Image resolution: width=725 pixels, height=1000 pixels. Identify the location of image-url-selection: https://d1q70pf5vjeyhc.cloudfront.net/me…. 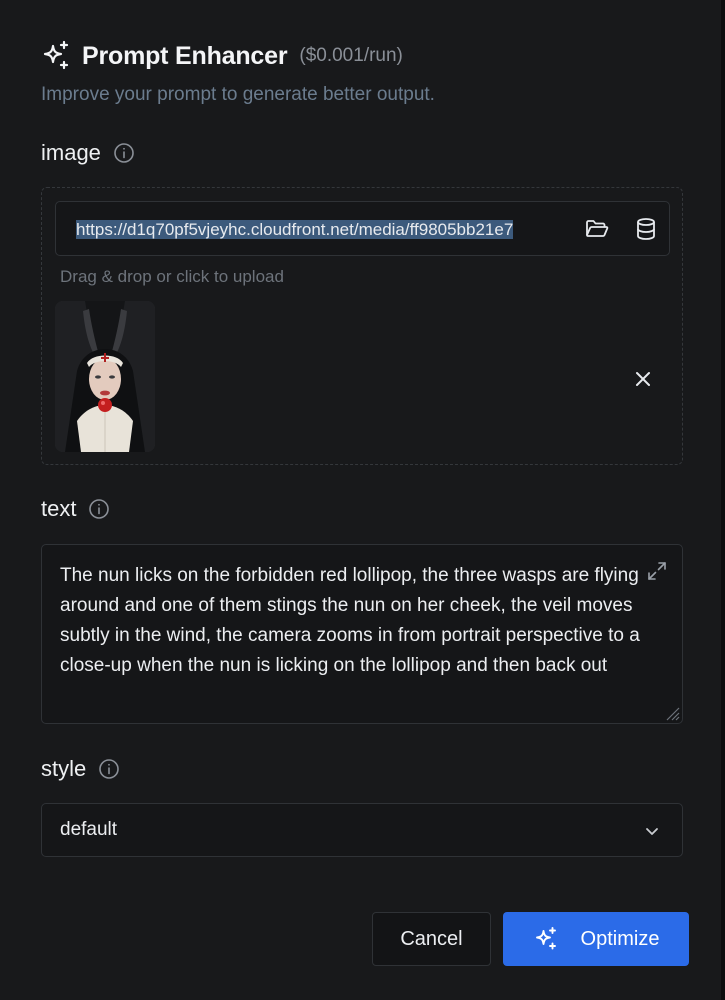
(295, 229).